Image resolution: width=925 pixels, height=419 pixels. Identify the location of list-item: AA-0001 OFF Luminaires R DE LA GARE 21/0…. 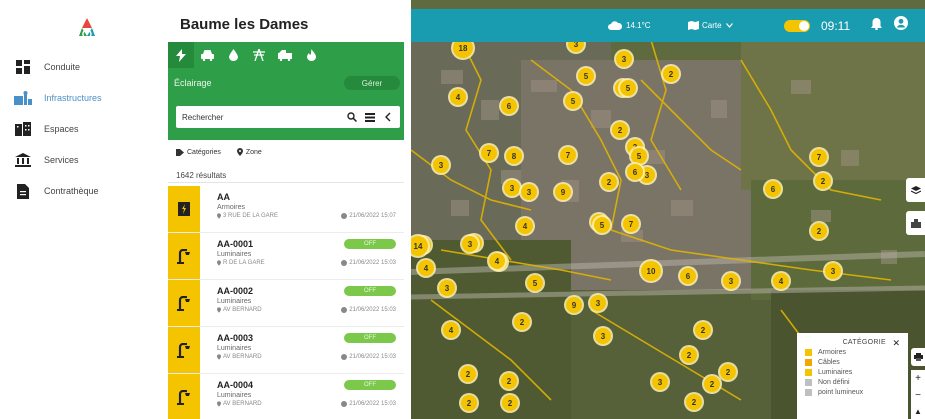
(286, 256).